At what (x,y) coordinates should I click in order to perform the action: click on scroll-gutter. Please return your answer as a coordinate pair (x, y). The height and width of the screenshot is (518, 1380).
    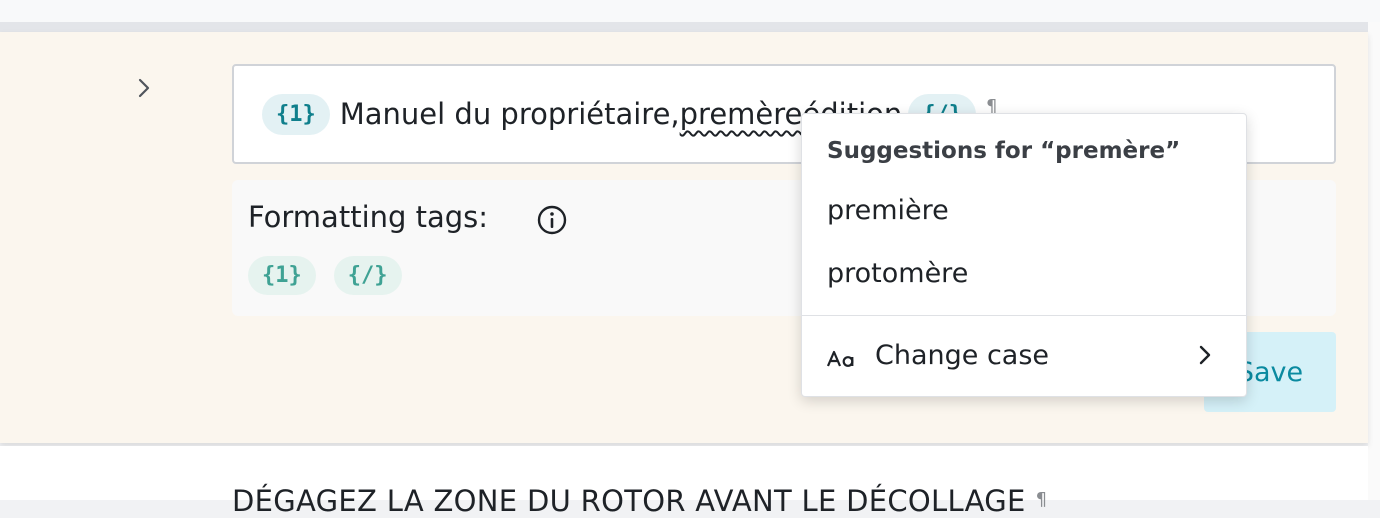
    Looking at the image, I should click on (1374, 261).